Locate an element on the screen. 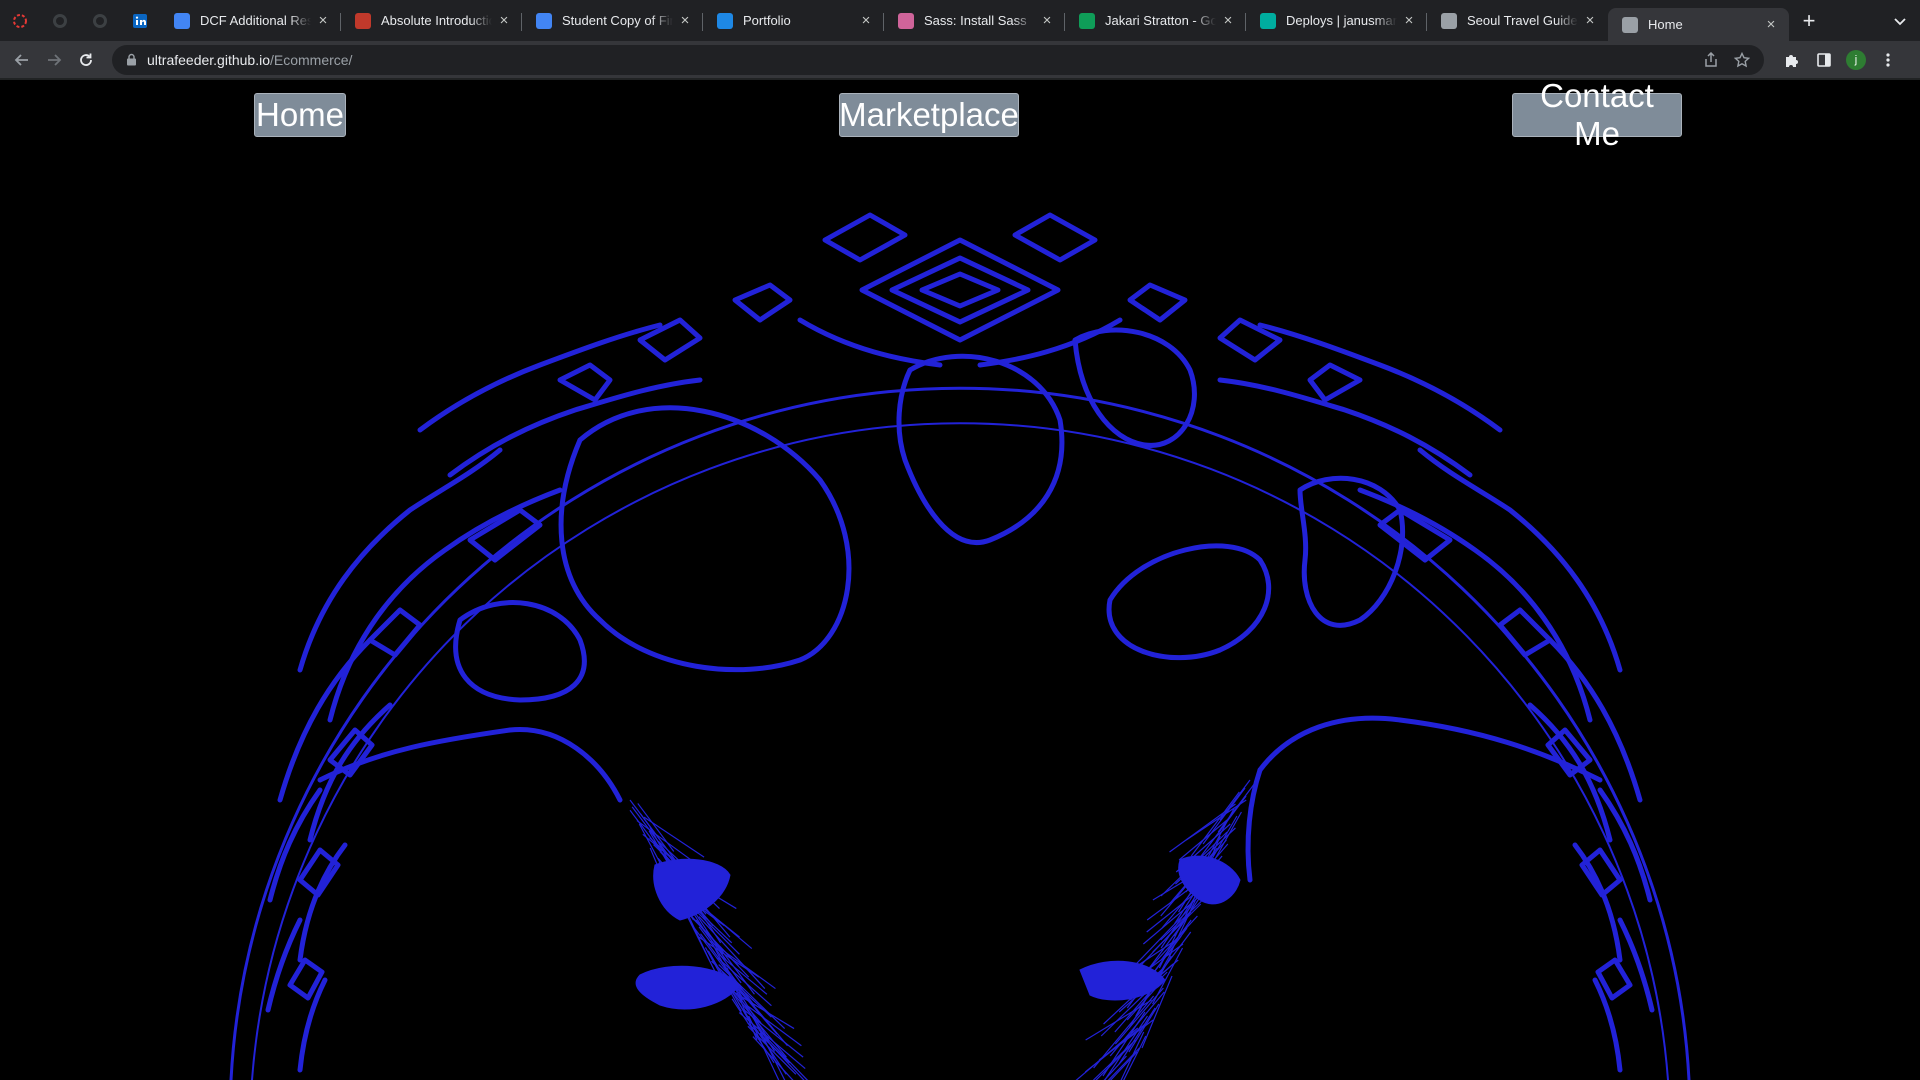 This screenshot has width=1920, height=1080. url-path: /Ecommerce/ is located at coordinates (311, 59).